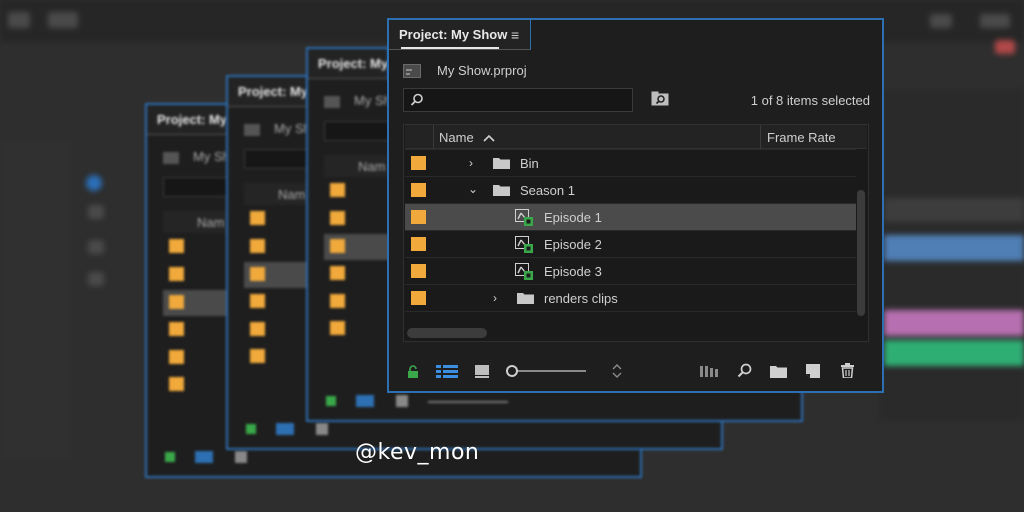 Image resolution: width=1024 pixels, height=512 pixels. I want to click on item-name: Season 1, so click(547, 190).